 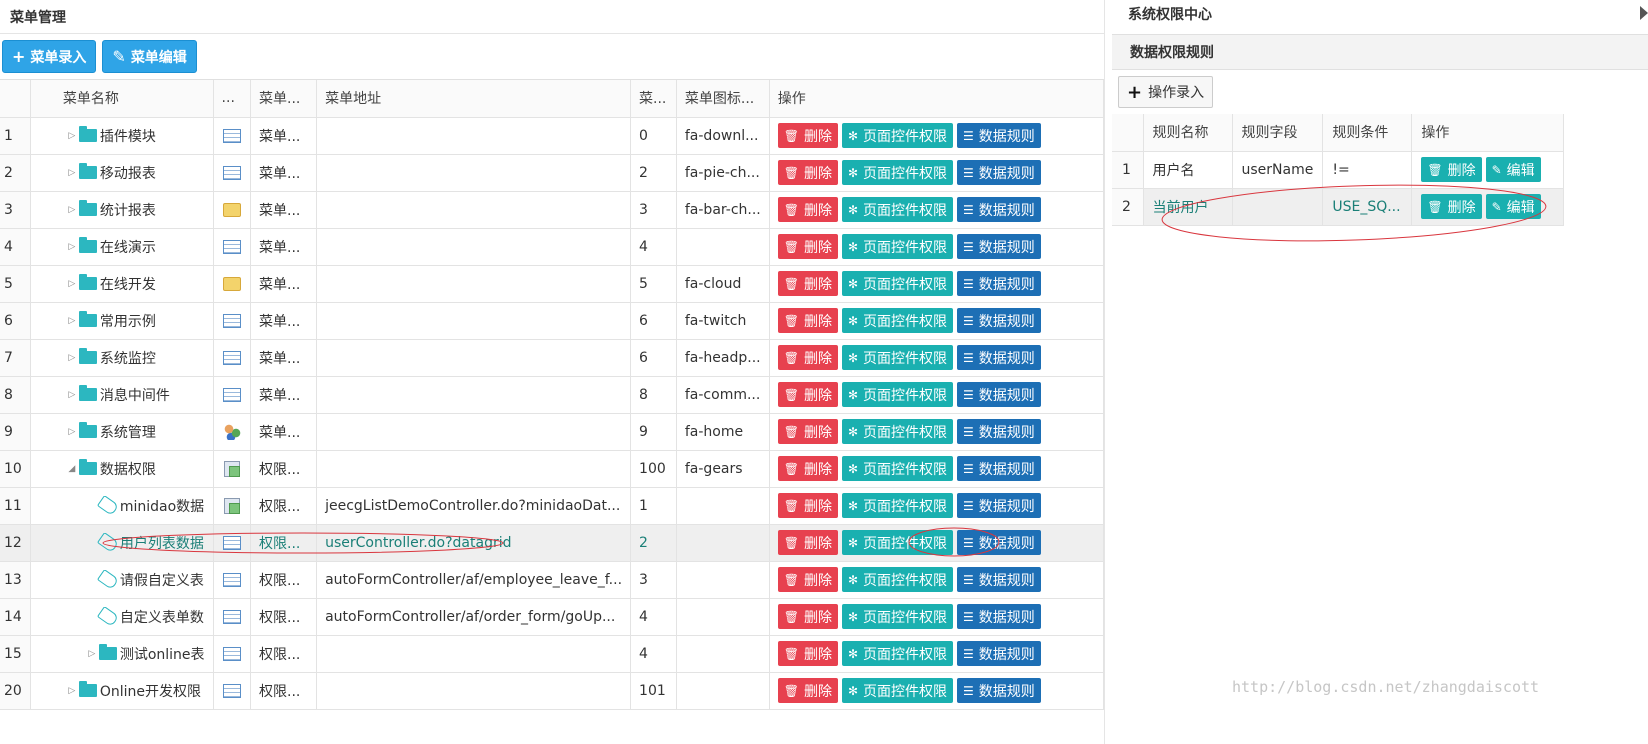 I want to click on table-row: 1 ▷ 插件模块 菜单... 0 fa-downl... 🗑 删除 ✻ 页面控件权限 ☰ 数据规则, so click(x=552, y=136).